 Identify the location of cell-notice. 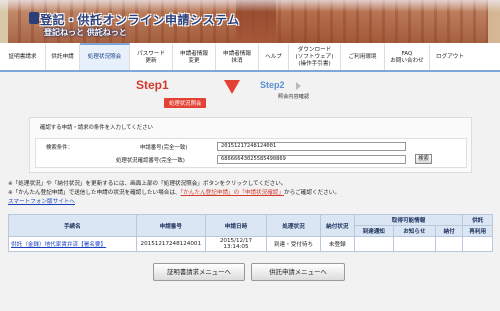
(414, 244).